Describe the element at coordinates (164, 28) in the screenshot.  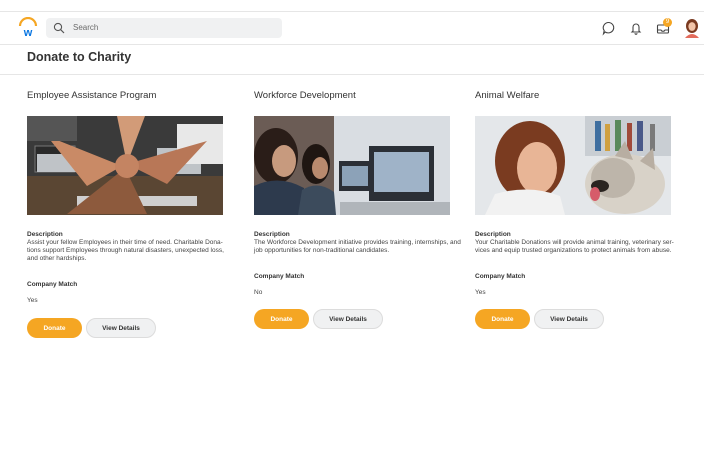
I see `search-input: Search` at that location.